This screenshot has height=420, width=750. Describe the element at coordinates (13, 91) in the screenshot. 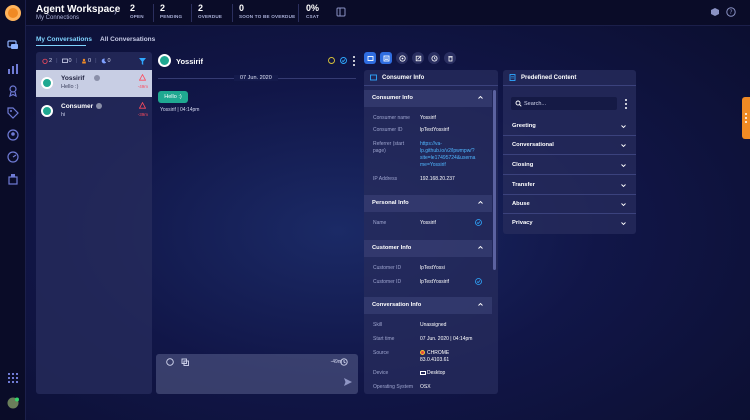

I see `award-icon` at that location.